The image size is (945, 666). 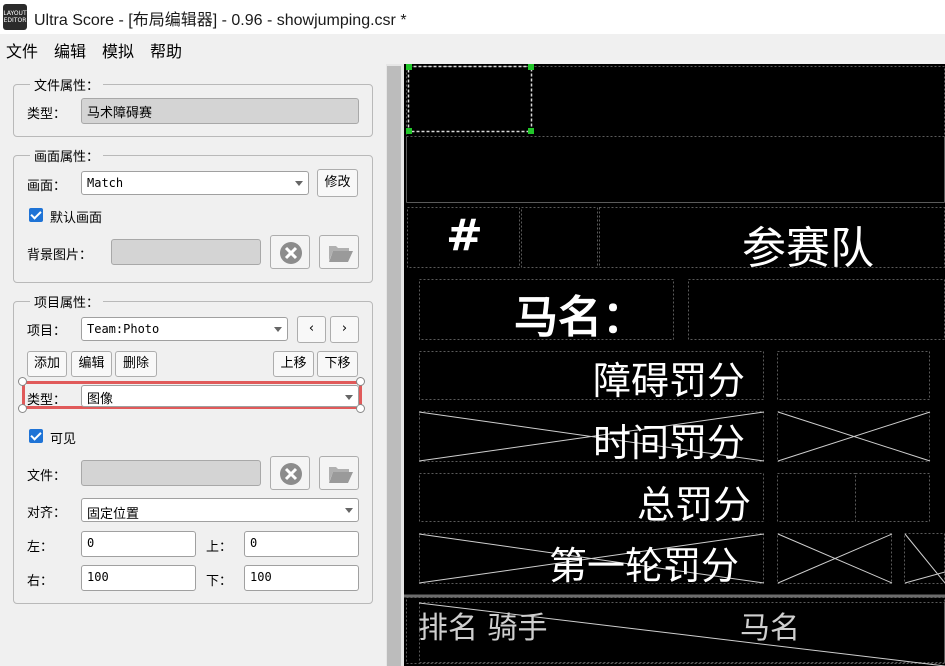 I want to click on menu-edit: 编辑, so click(x=70, y=50).